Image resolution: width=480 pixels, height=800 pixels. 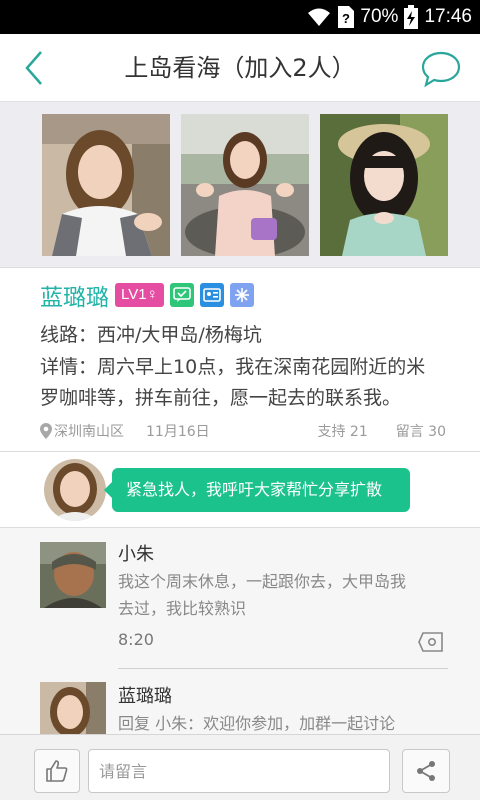 I want to click on route-value: 西冲/大甲岛/杨梅坑, so click(x=179, y=335).